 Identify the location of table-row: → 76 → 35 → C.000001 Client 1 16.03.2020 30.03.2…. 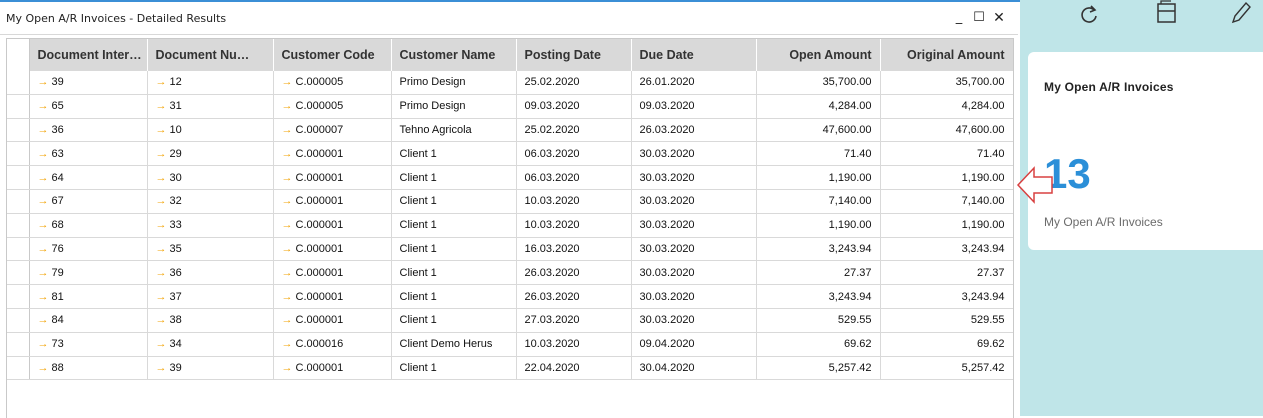
(510, 249).